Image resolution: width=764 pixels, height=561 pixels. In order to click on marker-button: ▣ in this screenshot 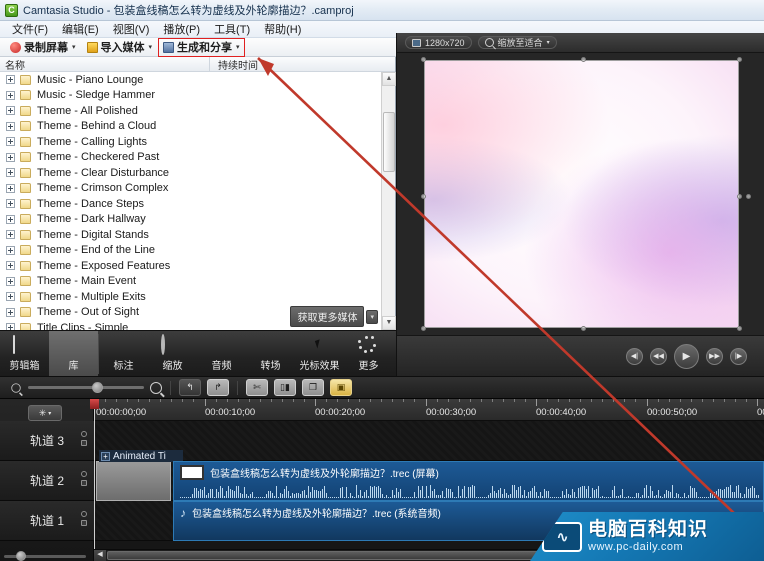, I will do `click(341, 387)`.